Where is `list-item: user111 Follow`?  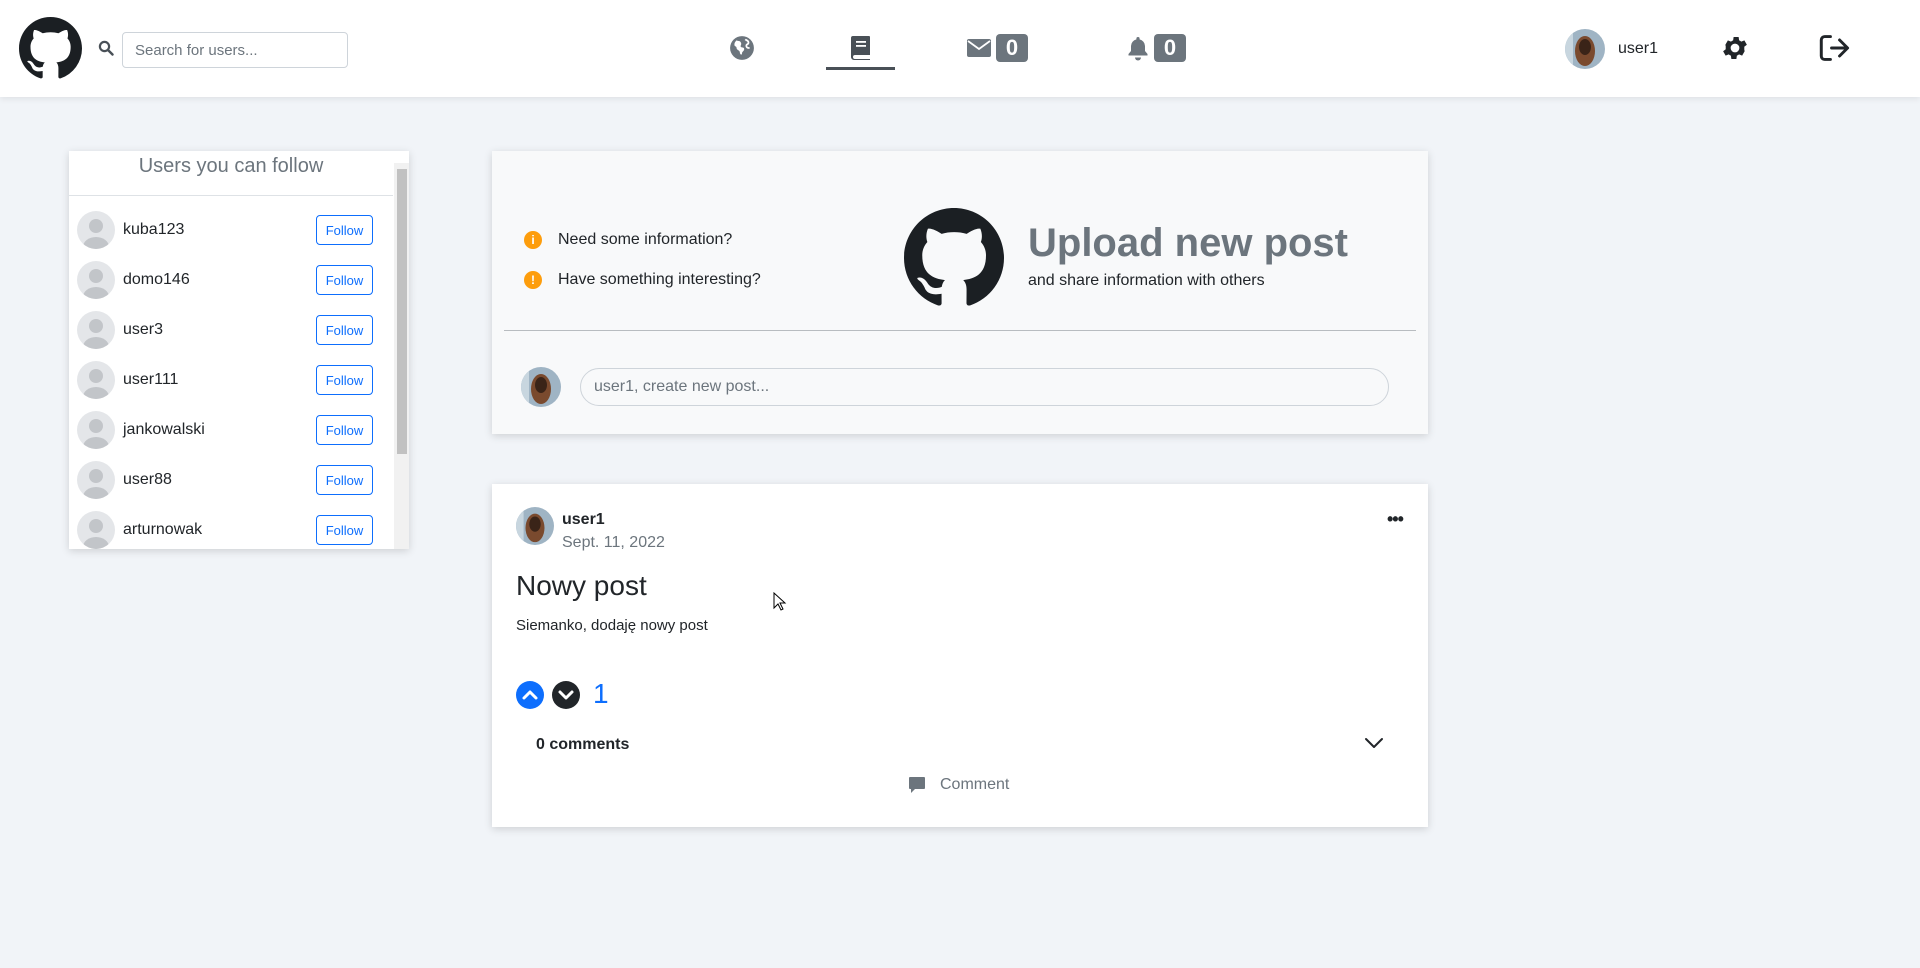
list-item: user111 Follow is located at coordinates (231, 386).